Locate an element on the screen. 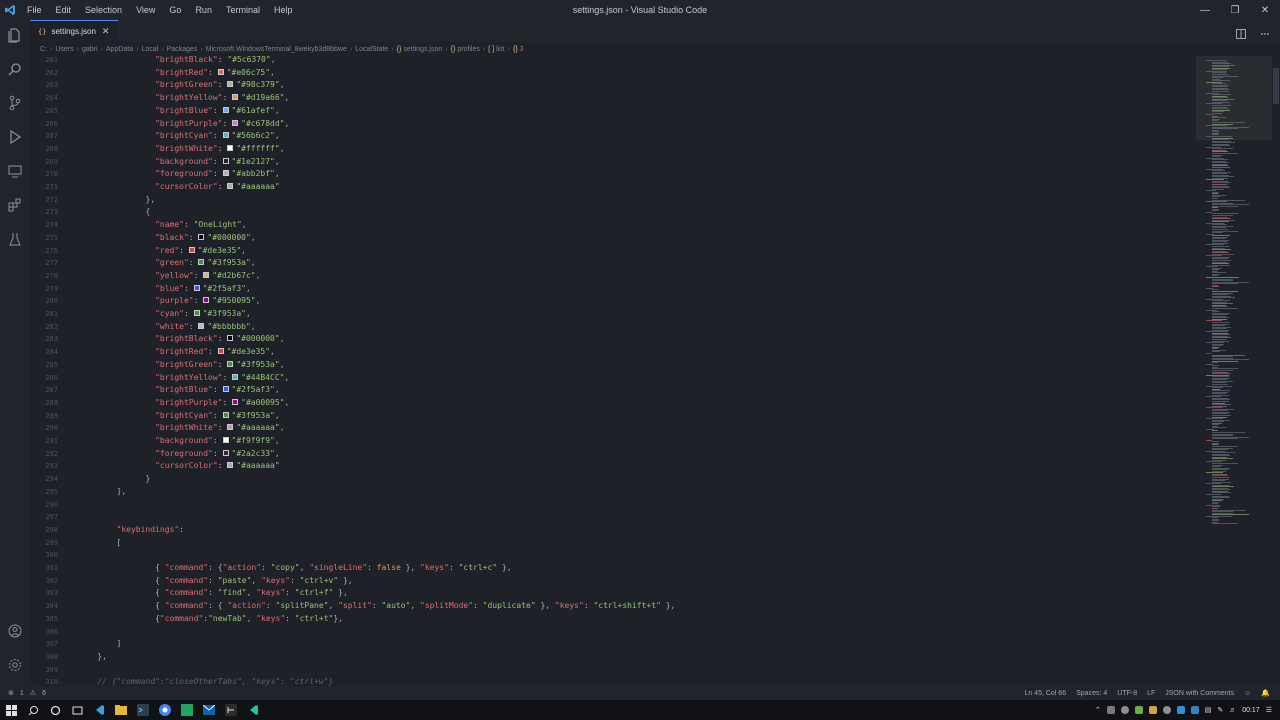 The height and width of the screenshot is (720, 1280). code-line: 279 "blue": "#2f5af3", is located at coordinates (613, 289).